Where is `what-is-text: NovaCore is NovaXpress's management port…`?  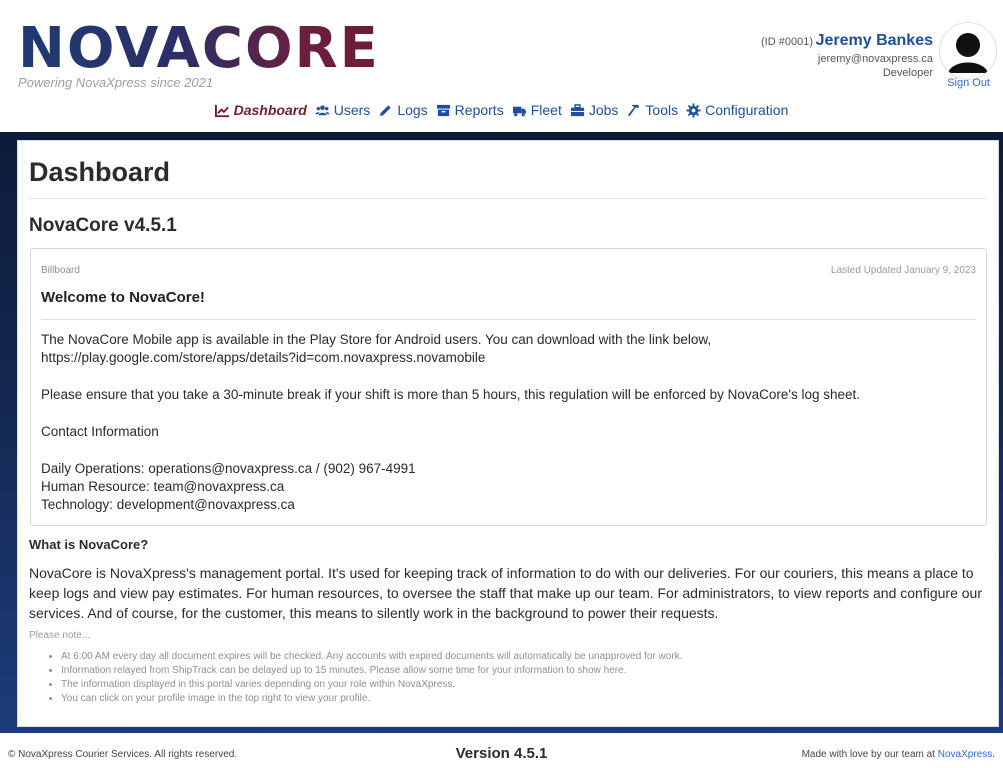
what-is-text: NovaCore is NovaXpress's management port… is located at coordinates (505, 593).